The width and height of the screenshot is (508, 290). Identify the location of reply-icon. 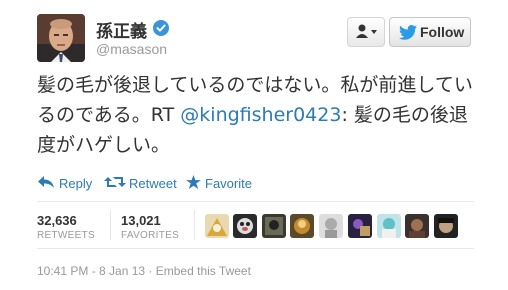
(46, 182).